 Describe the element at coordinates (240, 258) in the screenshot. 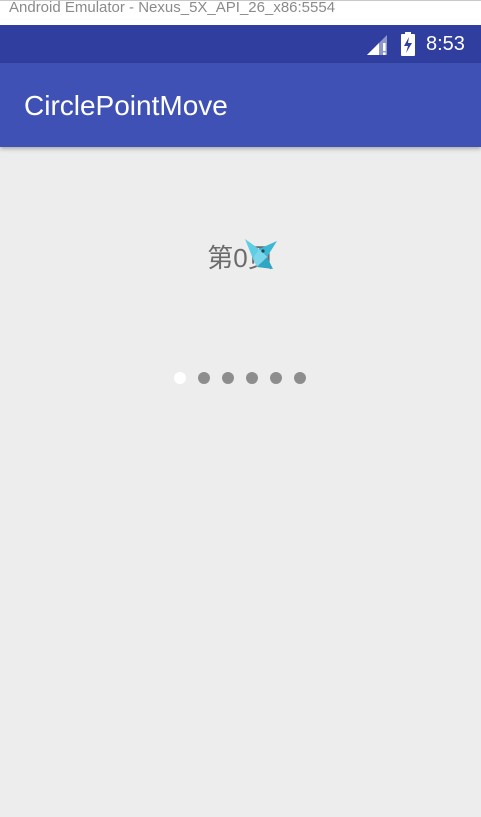

I see `page-label: 第0页` at that location.